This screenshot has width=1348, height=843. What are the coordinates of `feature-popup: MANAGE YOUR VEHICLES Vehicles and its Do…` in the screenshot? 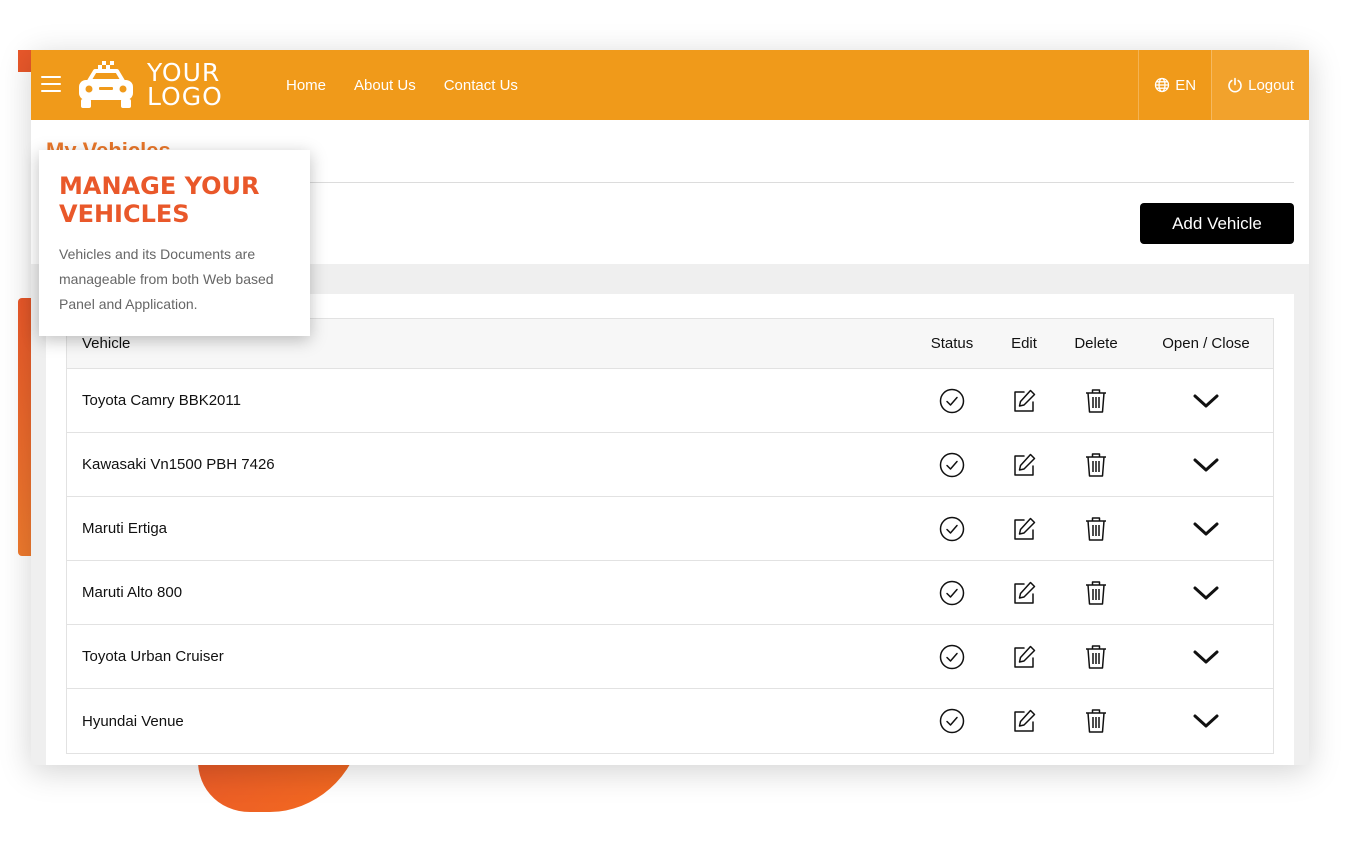 It's located at (174, 243).